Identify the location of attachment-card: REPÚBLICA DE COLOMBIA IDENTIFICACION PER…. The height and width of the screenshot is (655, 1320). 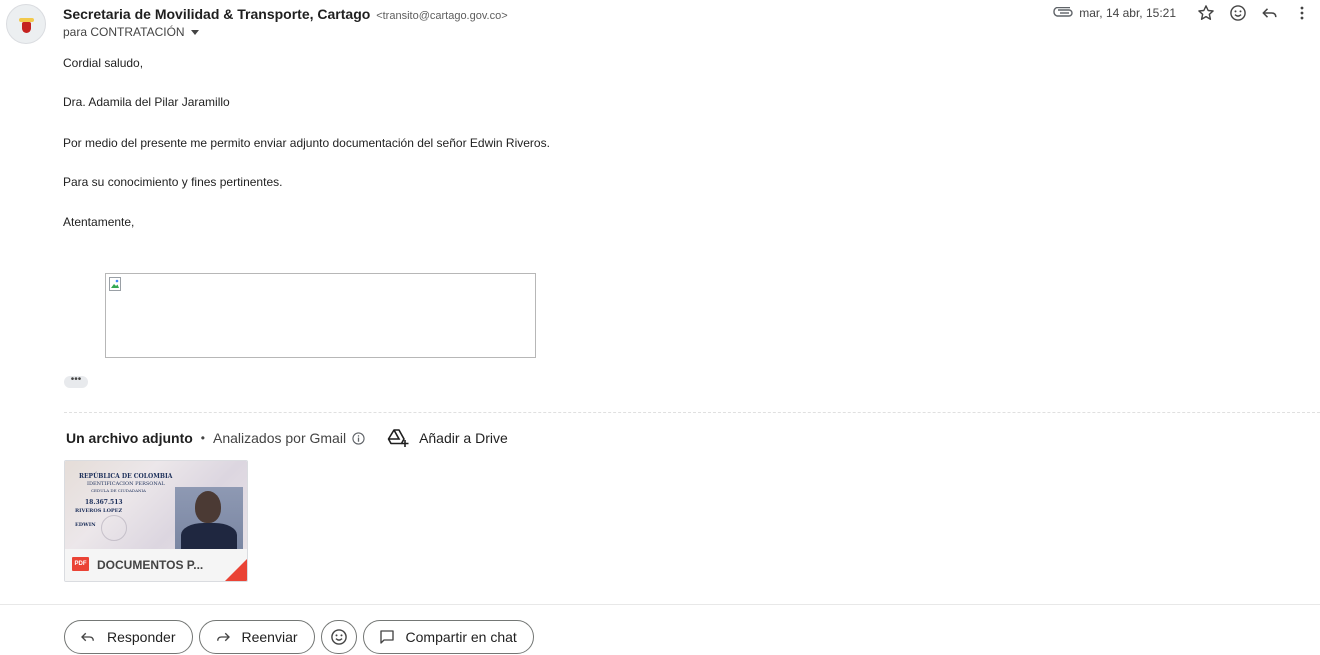
(156, 521).